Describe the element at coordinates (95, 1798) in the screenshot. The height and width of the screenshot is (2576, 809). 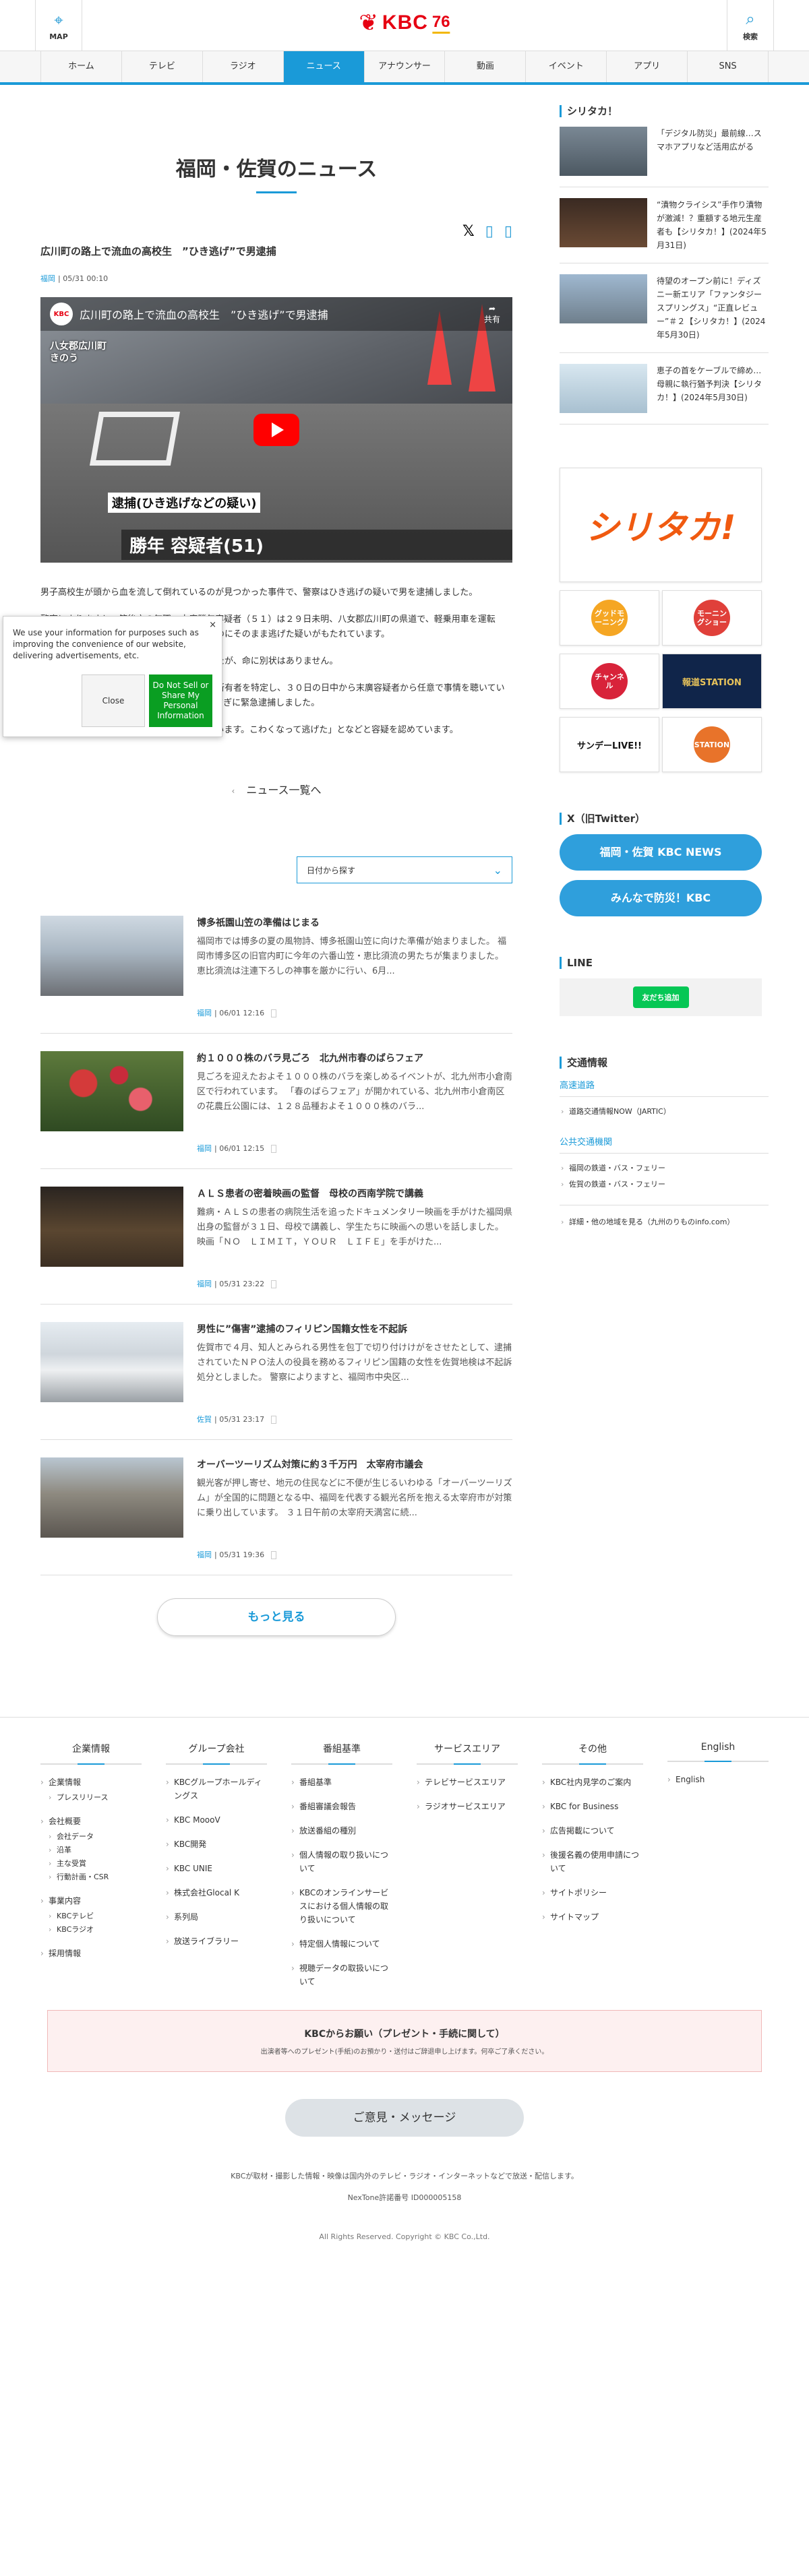
I see `footer-sublink: プレスリリース` at that location.